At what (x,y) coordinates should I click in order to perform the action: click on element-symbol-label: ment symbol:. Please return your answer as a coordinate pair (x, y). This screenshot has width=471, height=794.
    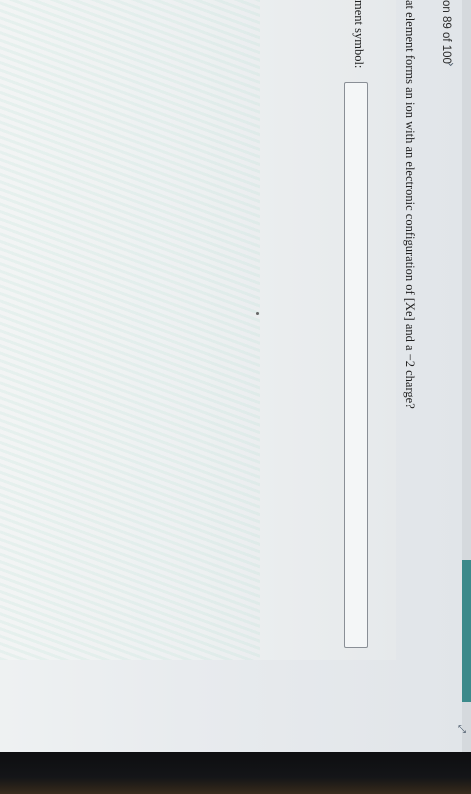
    Looking at the image, I should click on (359, 34).